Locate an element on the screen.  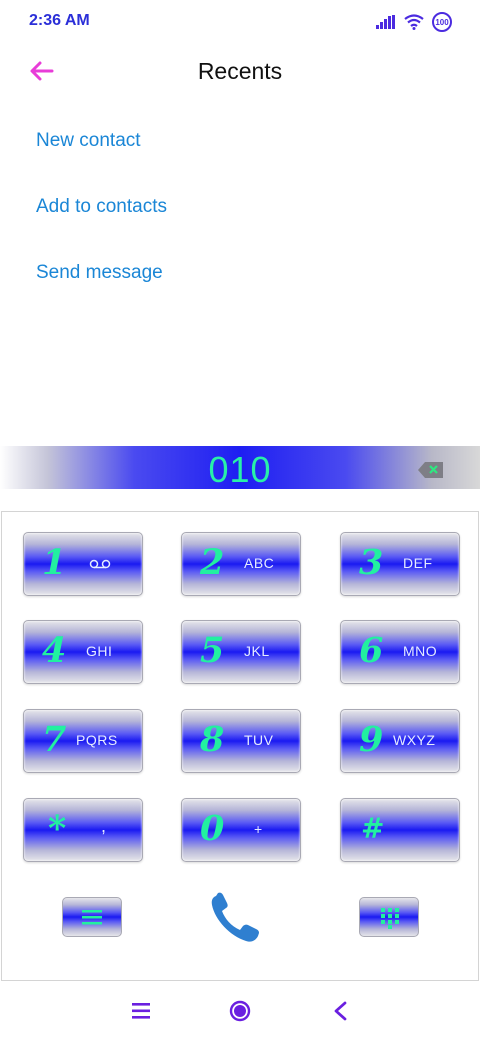
key-digit: 1 is located at coordinates (54, 562).